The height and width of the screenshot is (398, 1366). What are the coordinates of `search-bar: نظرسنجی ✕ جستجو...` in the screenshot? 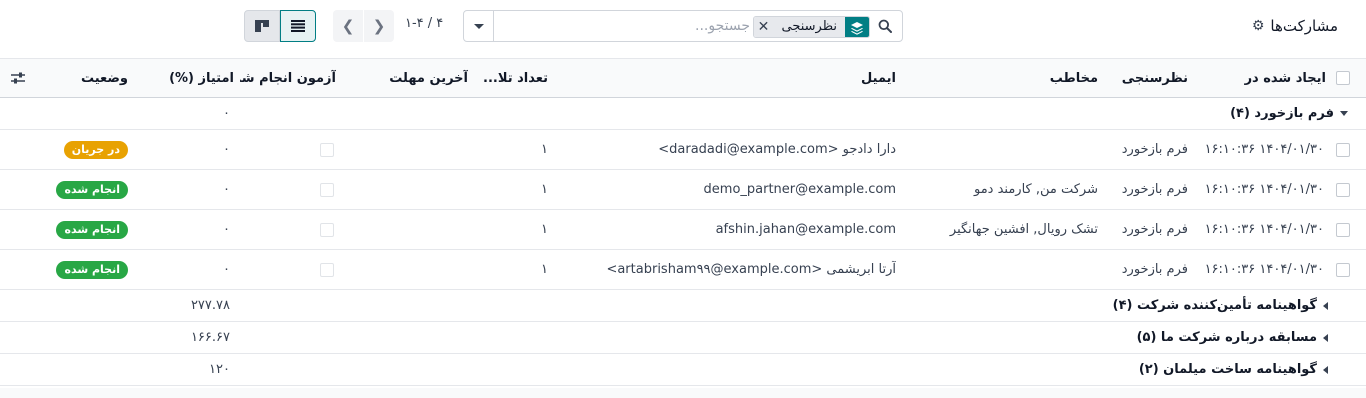 It's located at (683, 26).